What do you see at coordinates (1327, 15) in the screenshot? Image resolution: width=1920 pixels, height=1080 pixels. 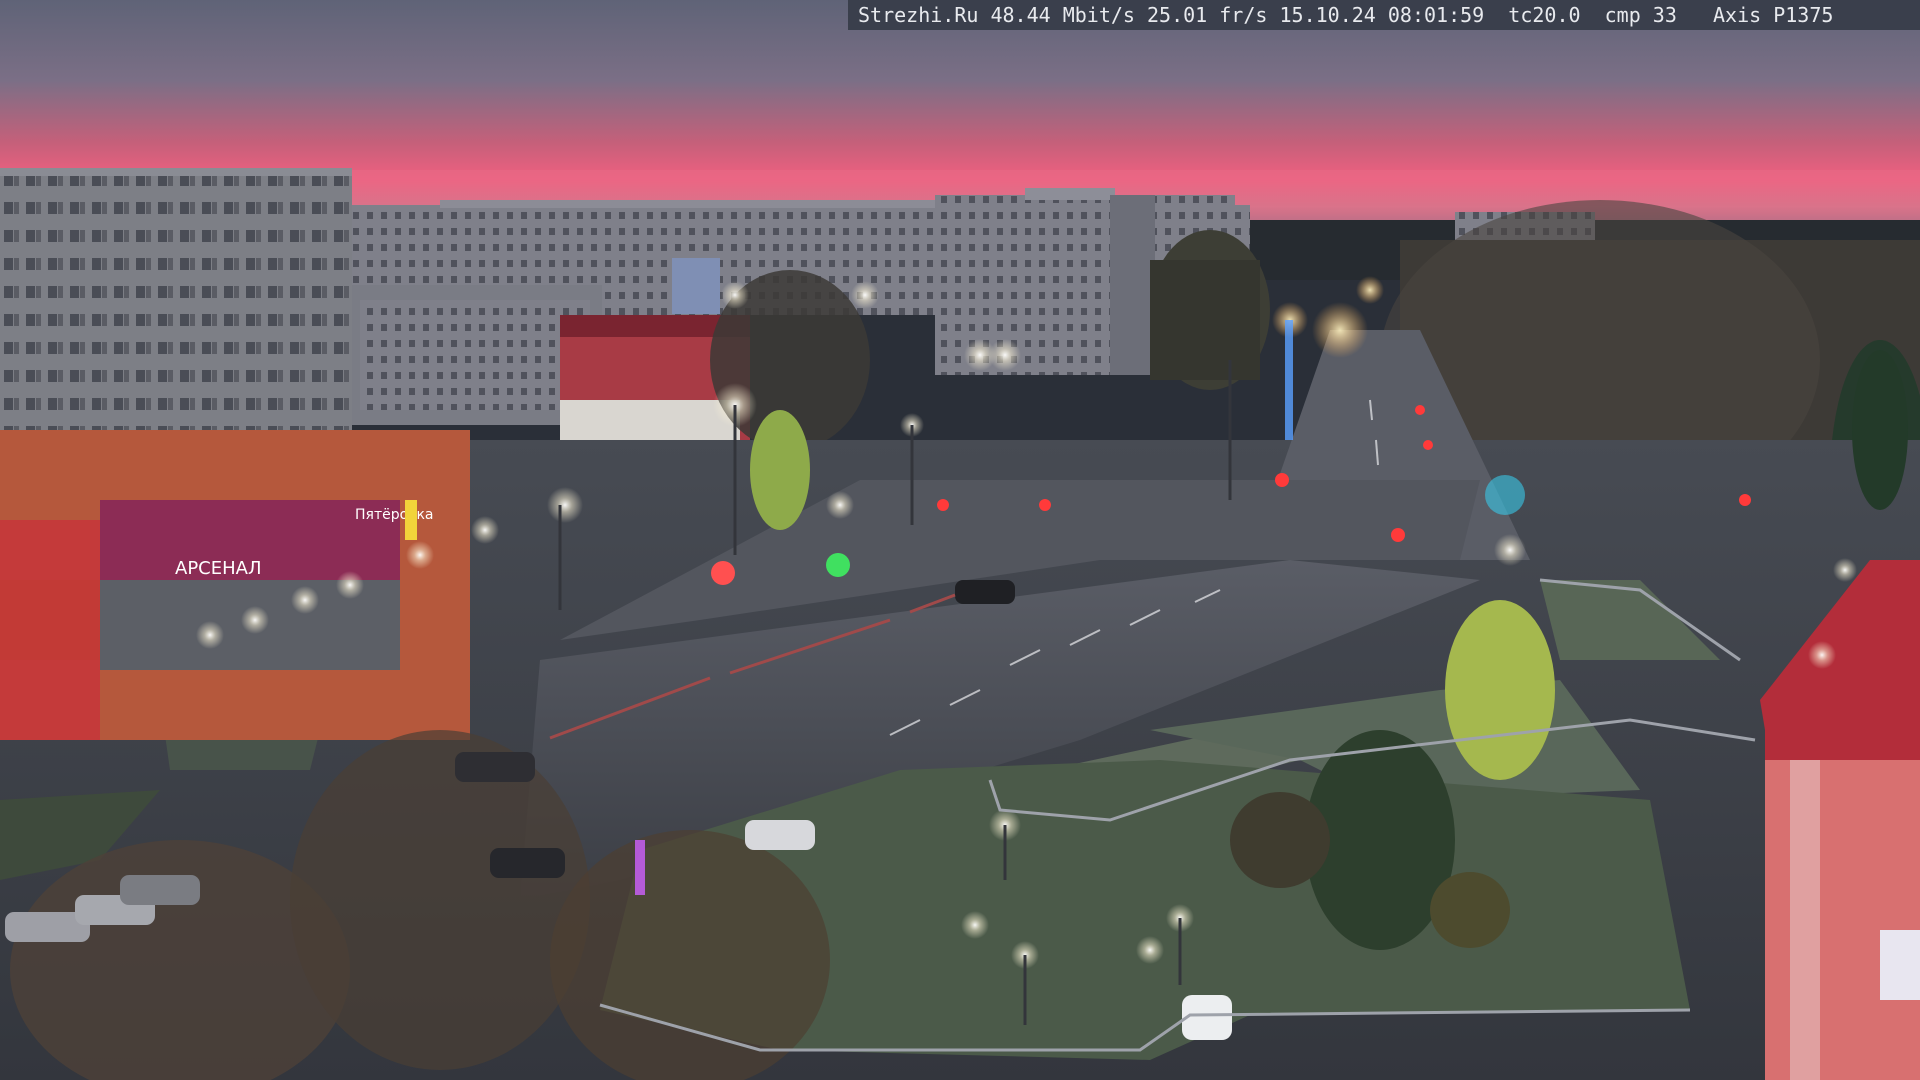 I see `overlay-date: 15.10.24` at bounding box center [1327, 15].